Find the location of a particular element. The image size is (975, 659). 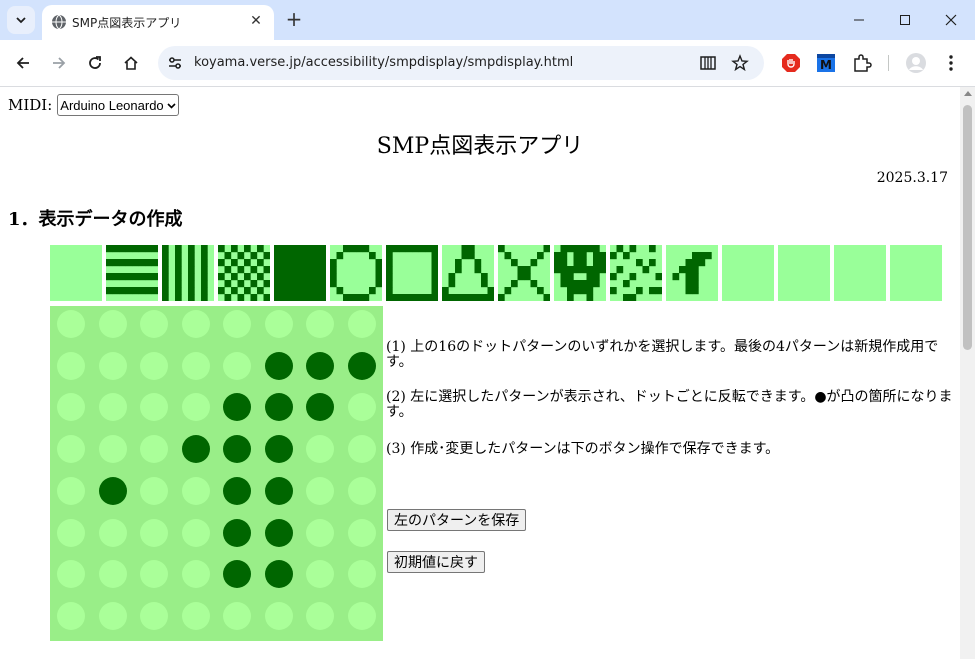

scroll-up-arrow is located at coordinates (968, 93).